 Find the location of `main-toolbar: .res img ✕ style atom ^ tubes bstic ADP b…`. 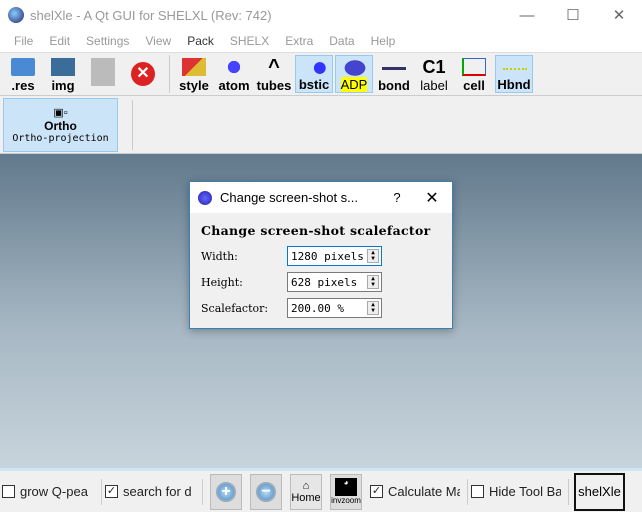

main-toolbar: .res img ✕ style atom ^ tubes bstic ADP b… is located at coordinates (321, 74).